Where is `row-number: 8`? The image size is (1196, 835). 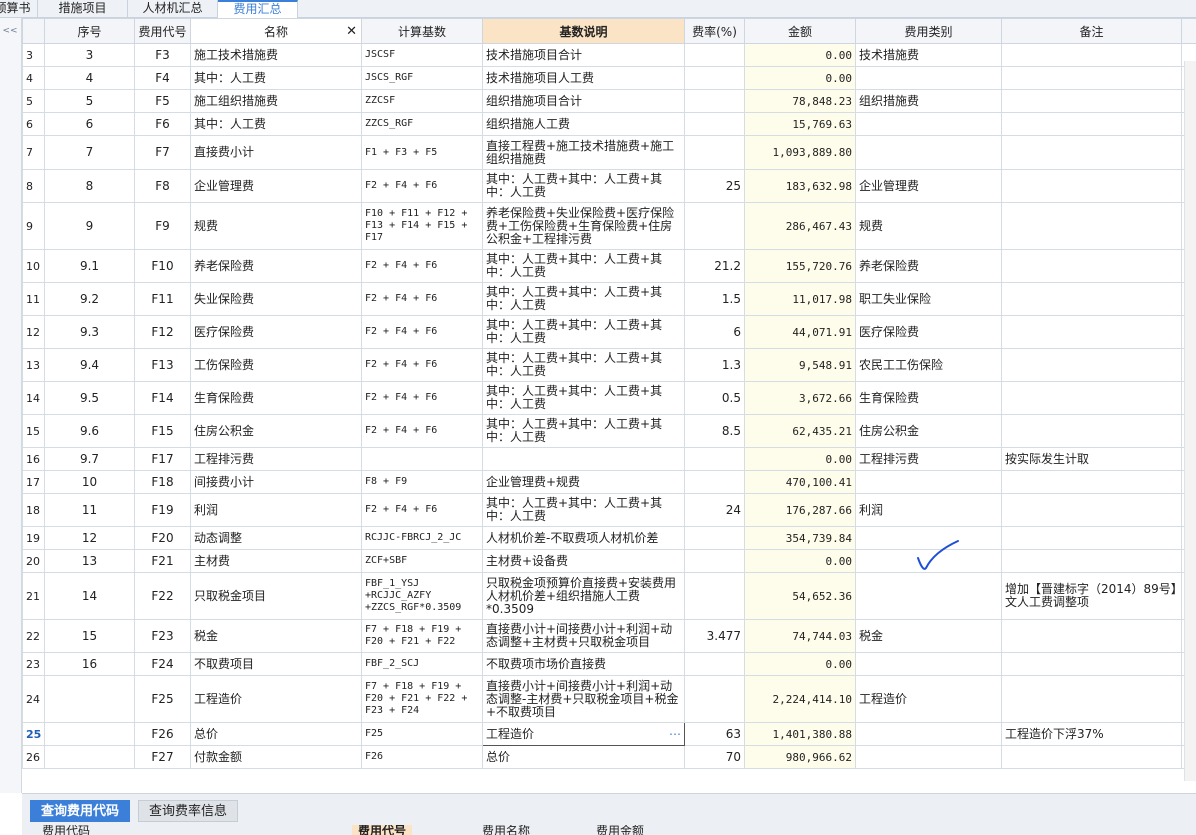
row-number: 8 is located at coordinates (33, 186).